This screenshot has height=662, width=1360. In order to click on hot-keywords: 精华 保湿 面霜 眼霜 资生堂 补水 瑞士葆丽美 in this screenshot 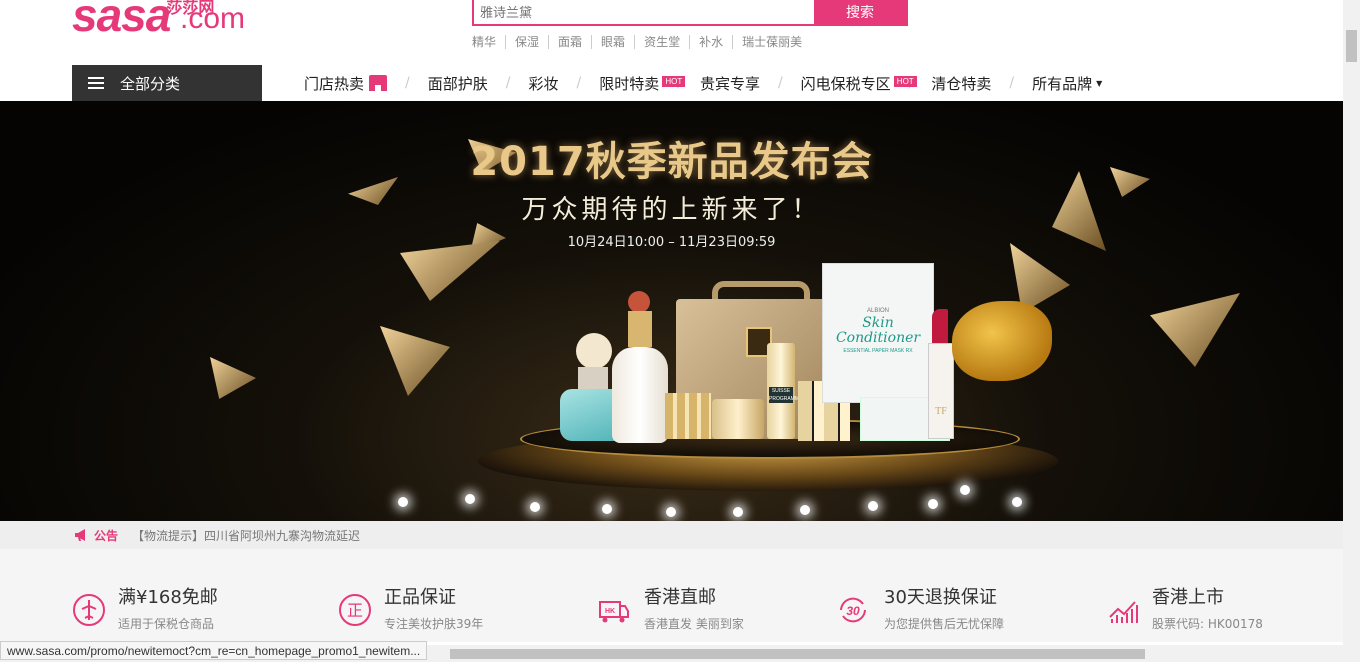, I will do `click(641, 42)`.